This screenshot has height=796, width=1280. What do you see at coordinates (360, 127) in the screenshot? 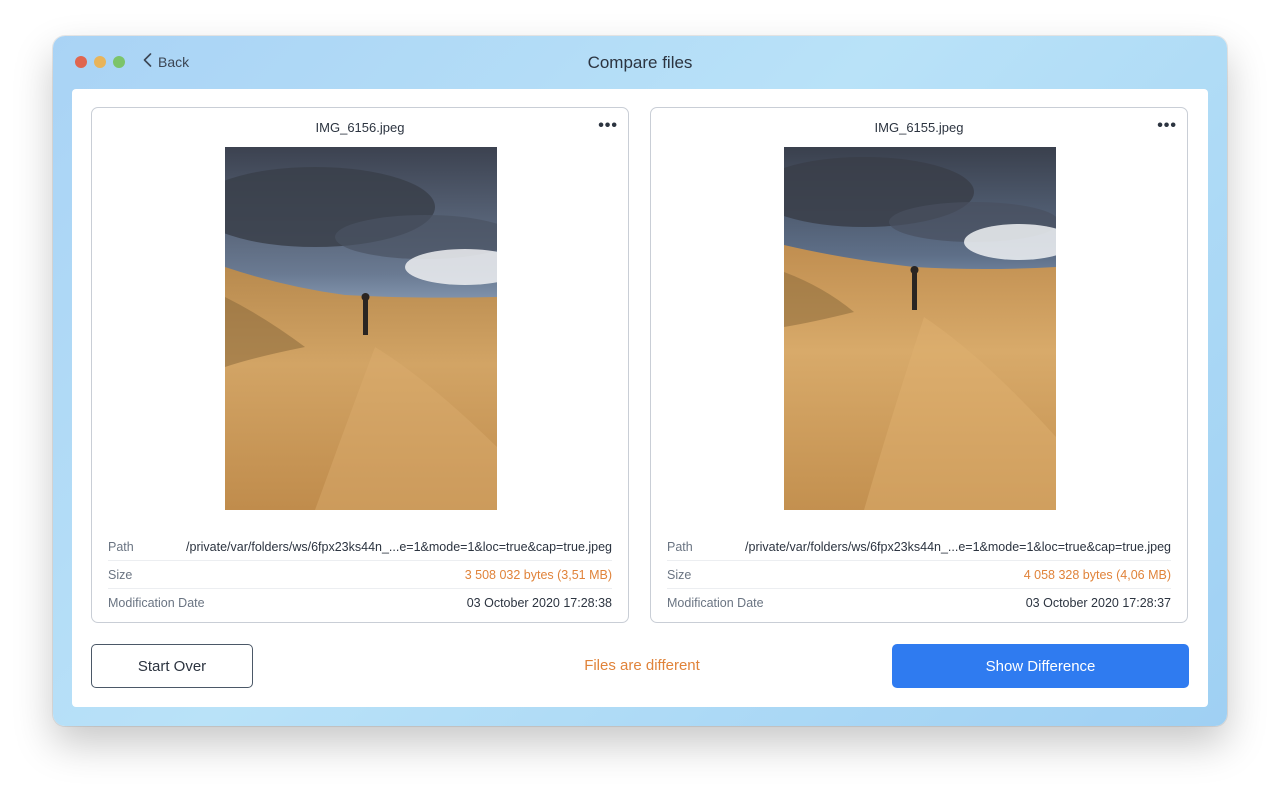
I see `file-name: IMG_6156.jpeg` at bounding box center [360, 127].